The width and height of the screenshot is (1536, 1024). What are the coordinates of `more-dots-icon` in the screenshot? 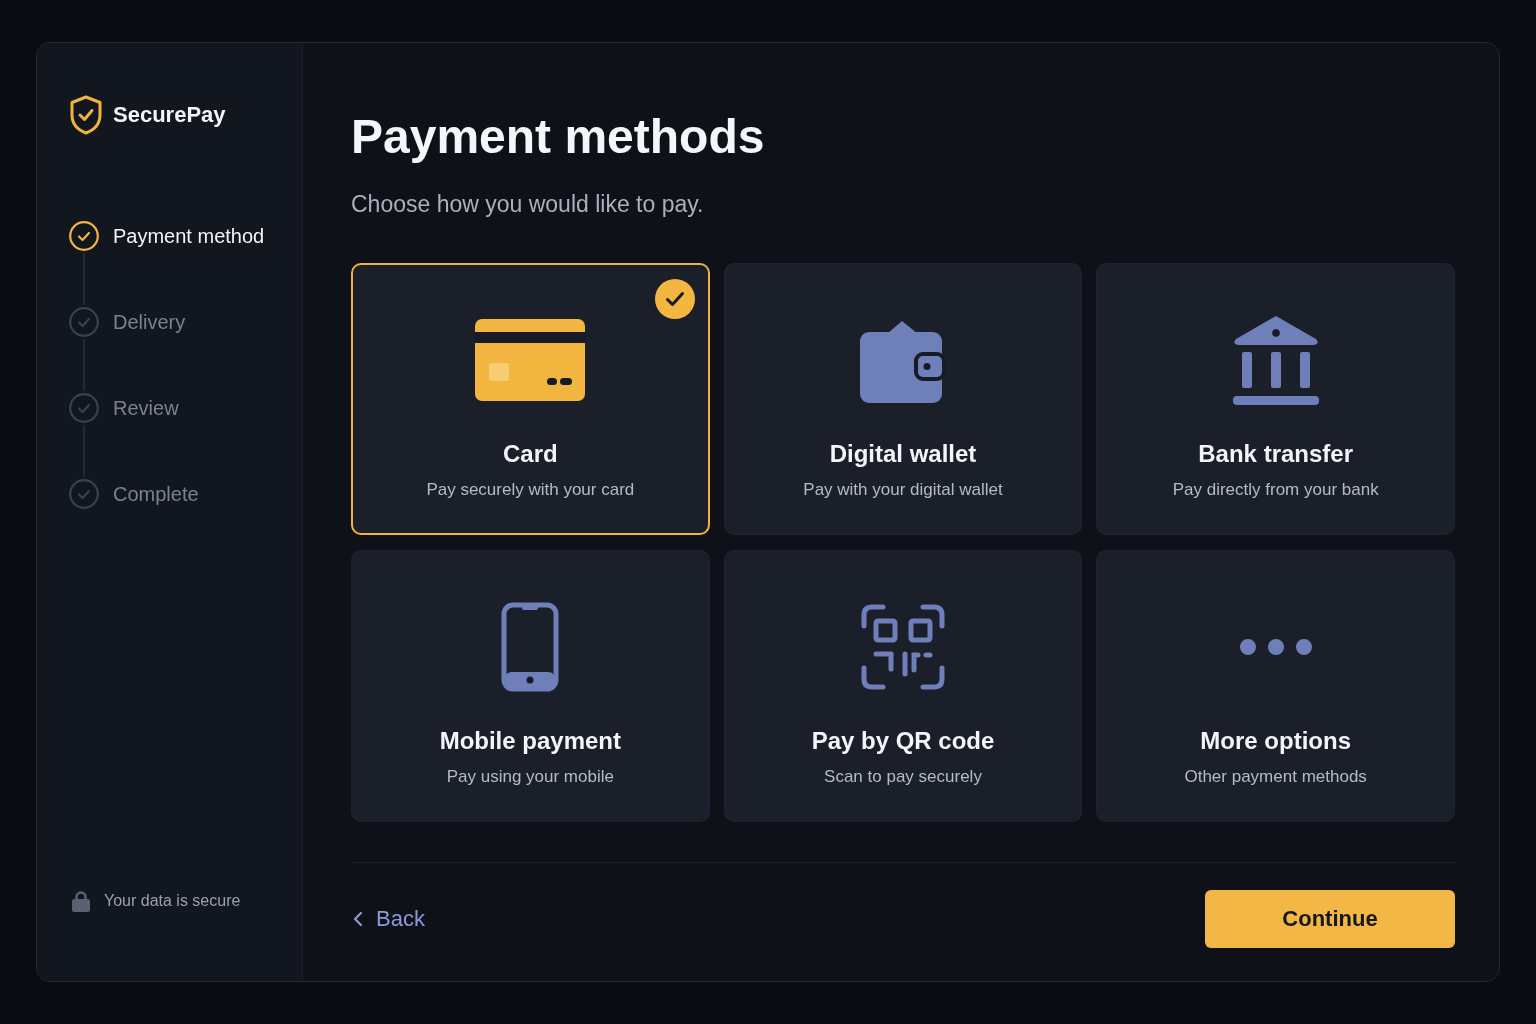 It's located at (1275, 647).